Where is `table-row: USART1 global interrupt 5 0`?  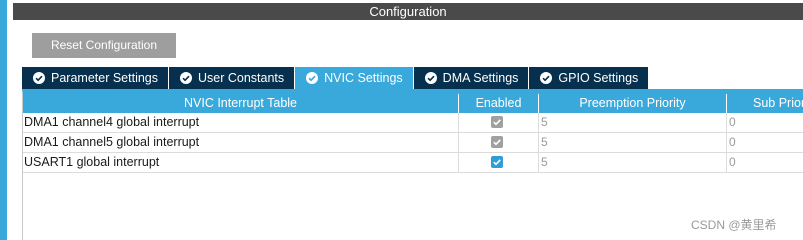 table-row: USART1 global interrupt 5 0 is located at coordinates (413, 163).